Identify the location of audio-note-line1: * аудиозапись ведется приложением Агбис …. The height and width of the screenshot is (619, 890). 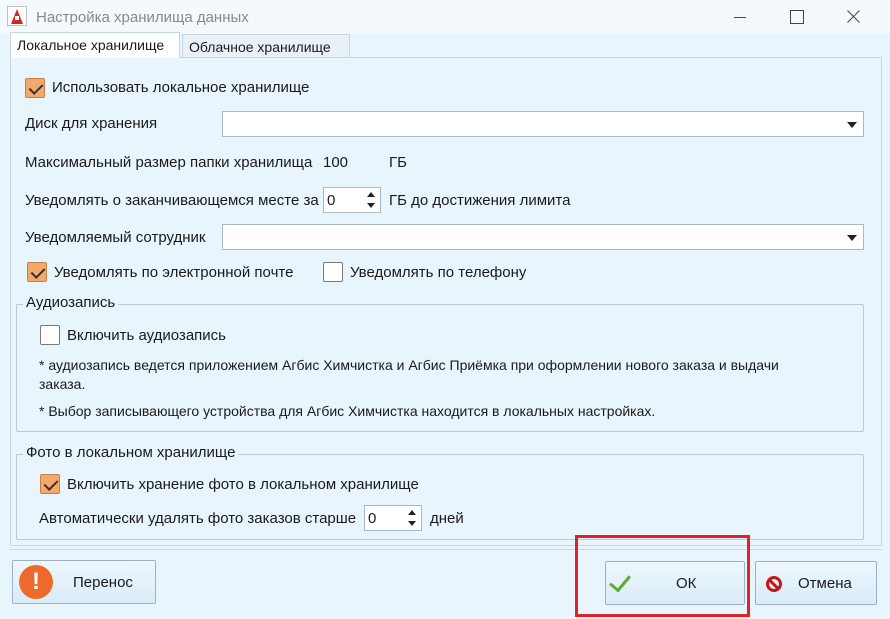
(409, 365).